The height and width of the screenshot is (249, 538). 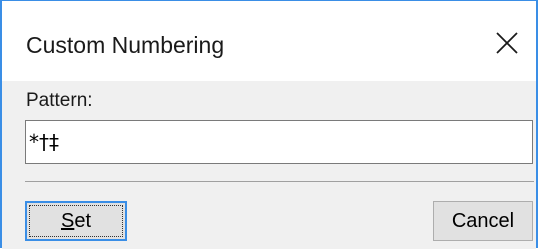 What do you see at coordinates (125, 45) in the screenshot?
I see `dialog-title: Custom Numbering` at bounding box center [125, 45].